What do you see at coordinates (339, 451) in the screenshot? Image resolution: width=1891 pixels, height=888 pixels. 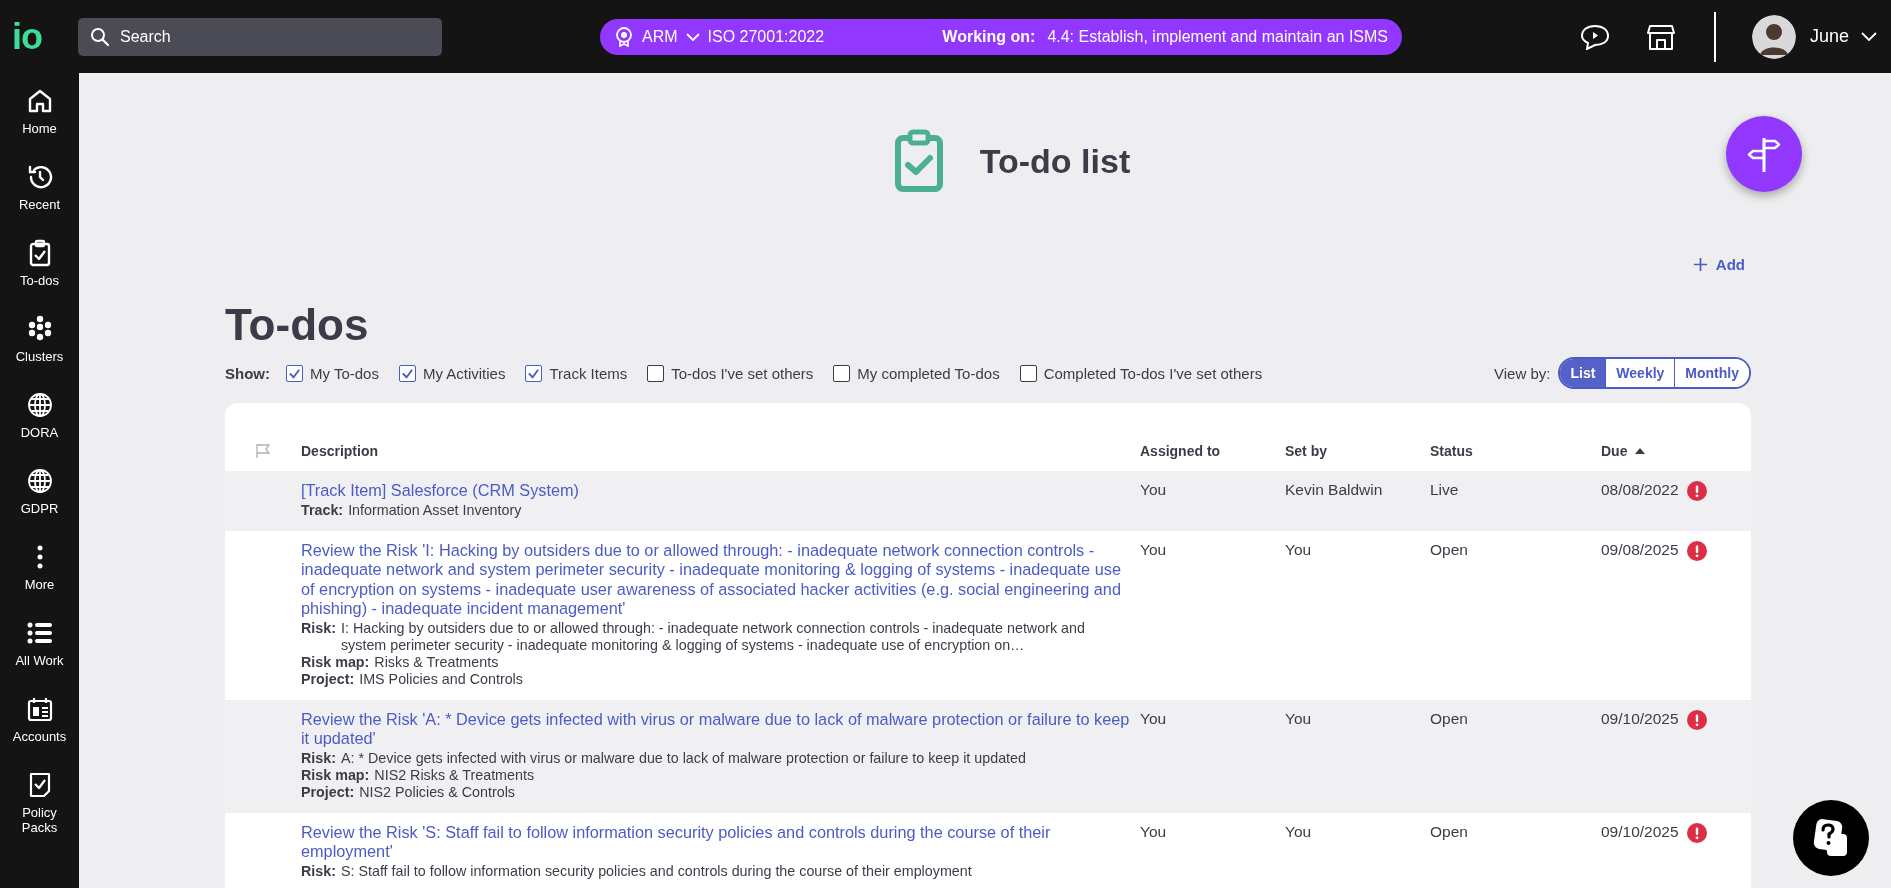 I see `column-header: Description` at bounding box center [339, 451].